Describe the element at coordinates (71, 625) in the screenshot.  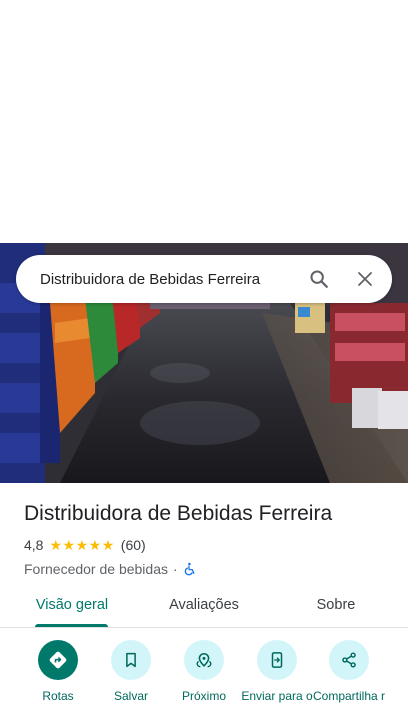
I see `active-tab-indicator` at that location.